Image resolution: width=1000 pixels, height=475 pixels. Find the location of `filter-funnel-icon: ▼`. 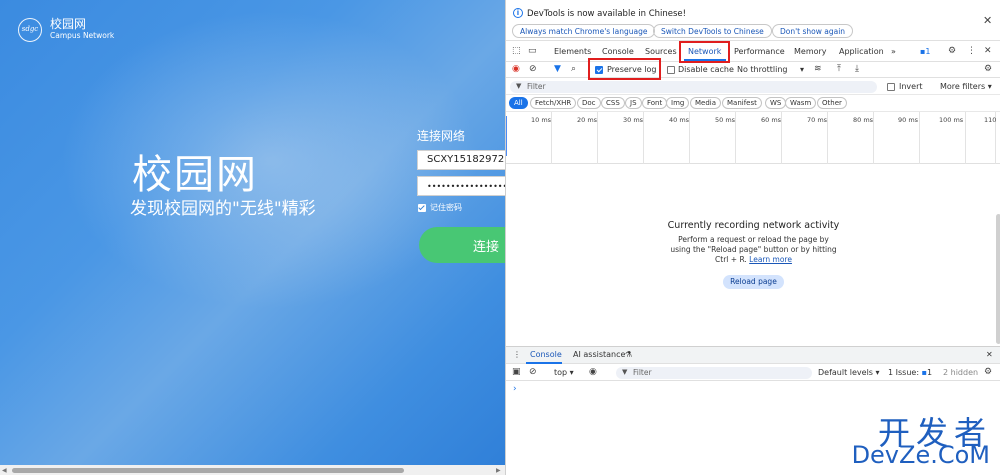

filter-funnel-icon: ▼ is located at coordinates (557, 69).